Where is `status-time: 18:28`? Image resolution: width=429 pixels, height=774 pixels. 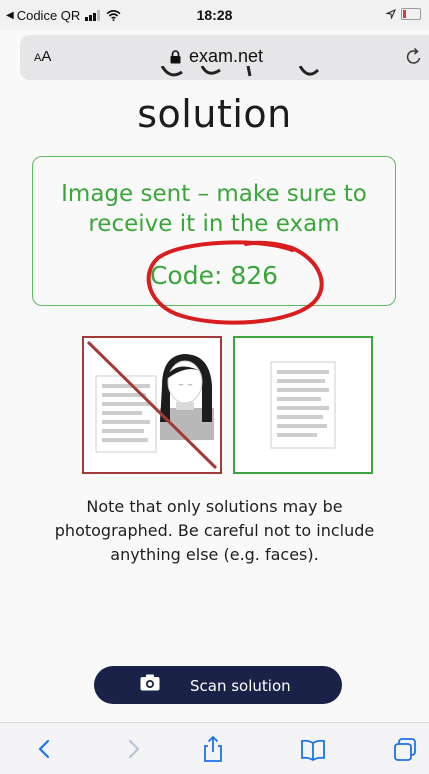 status-time: 18:28 is located at coordinates (214, 15).